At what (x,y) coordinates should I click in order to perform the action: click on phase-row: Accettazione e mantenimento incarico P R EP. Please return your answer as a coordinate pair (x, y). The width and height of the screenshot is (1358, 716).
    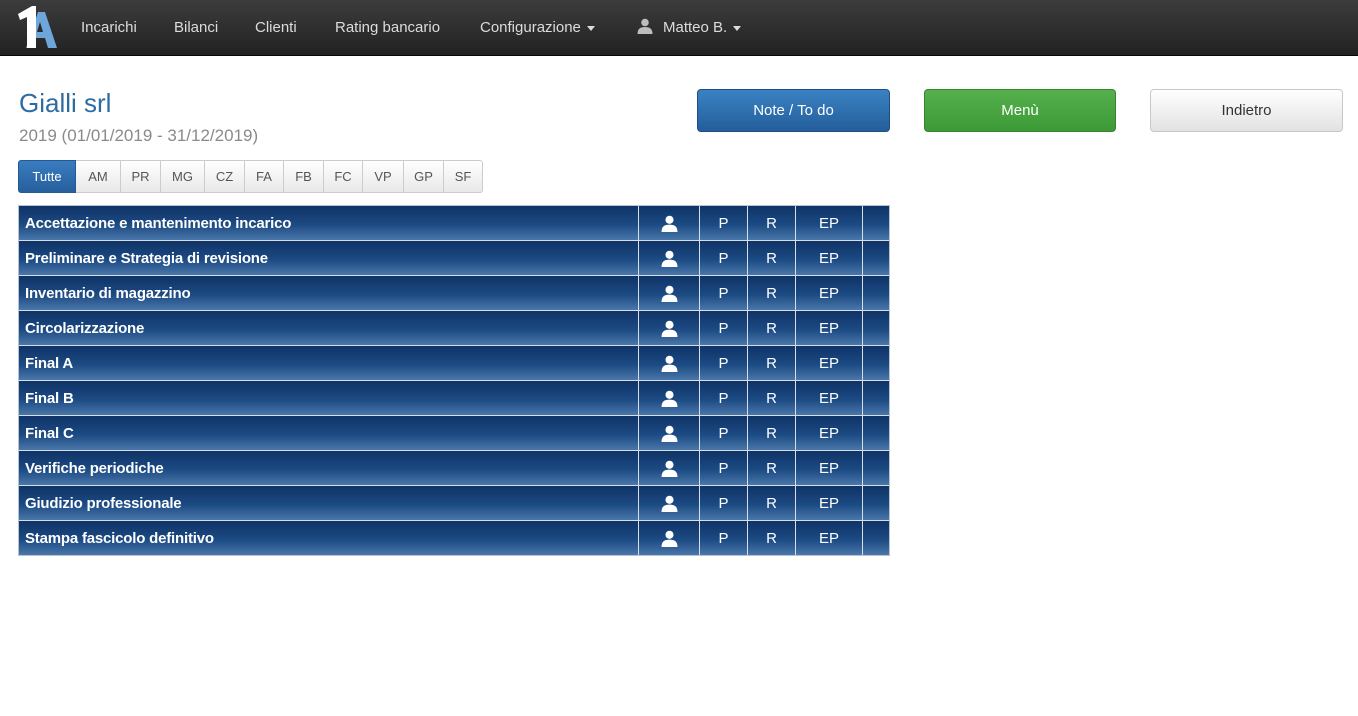
    Looking at the image, I should click on (454, 223).